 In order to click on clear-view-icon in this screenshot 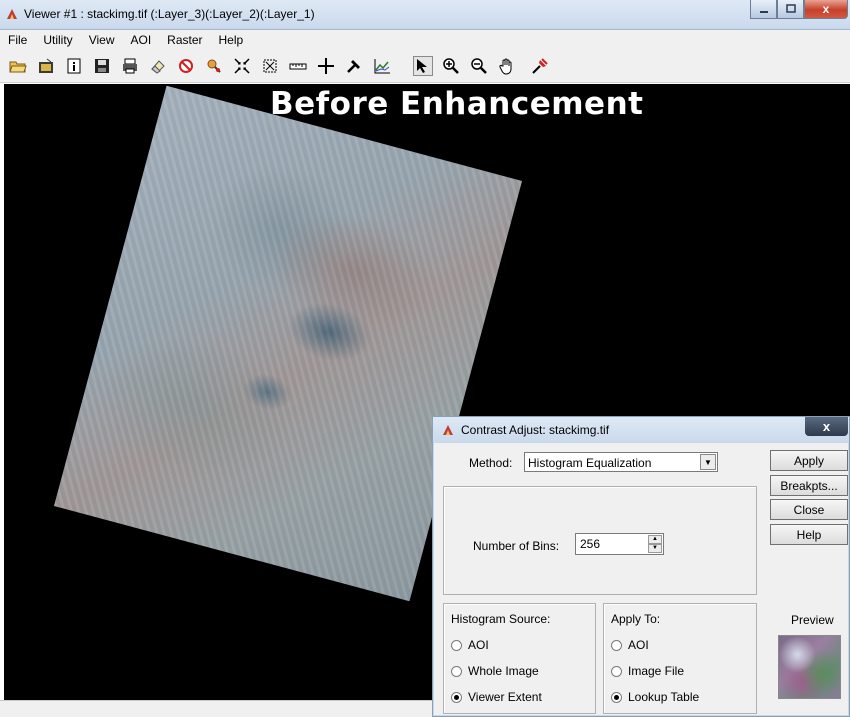, I will do `click(186, 66)`.